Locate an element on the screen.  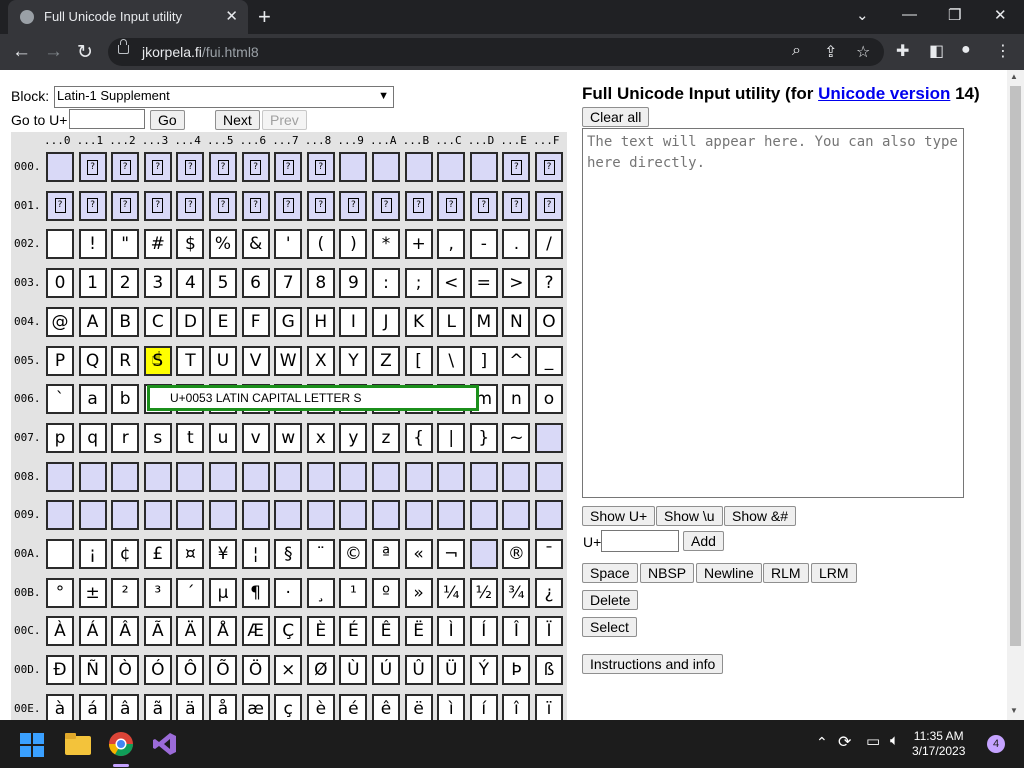
char-cell: Ñ is located at coordinates (92, 670).